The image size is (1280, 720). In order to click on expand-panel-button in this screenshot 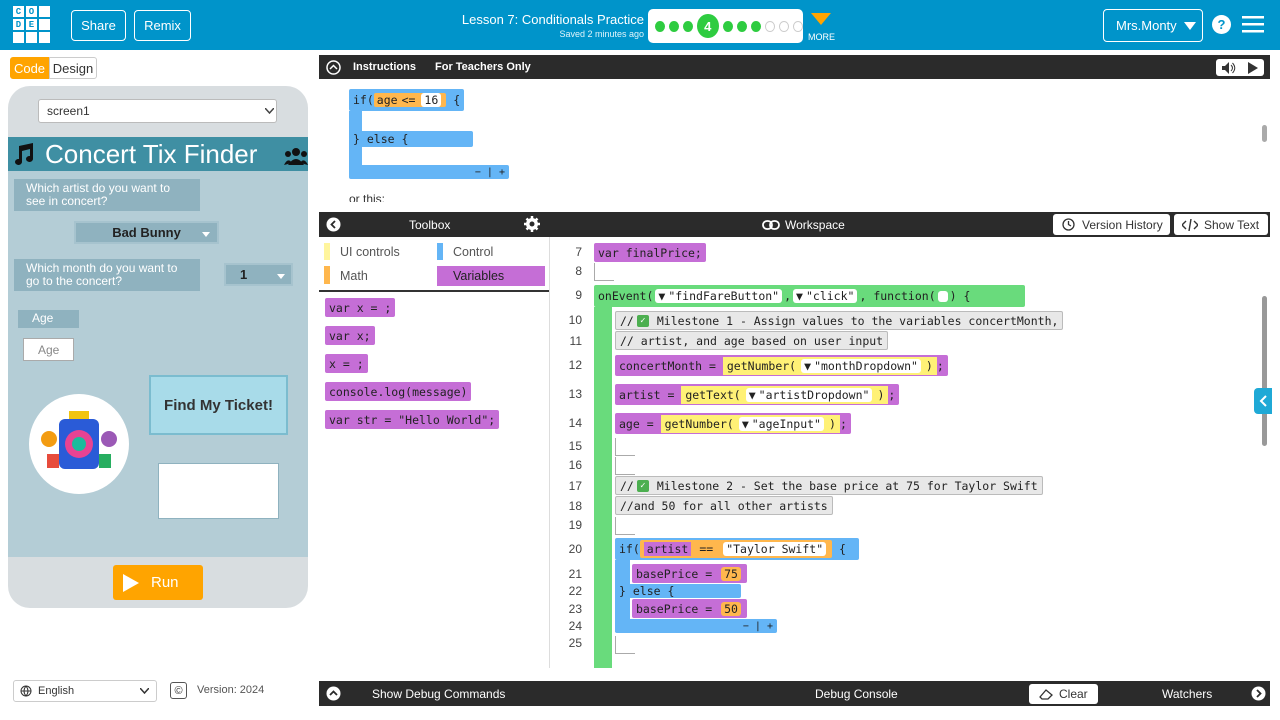, I will do `click(1263, 401)`.